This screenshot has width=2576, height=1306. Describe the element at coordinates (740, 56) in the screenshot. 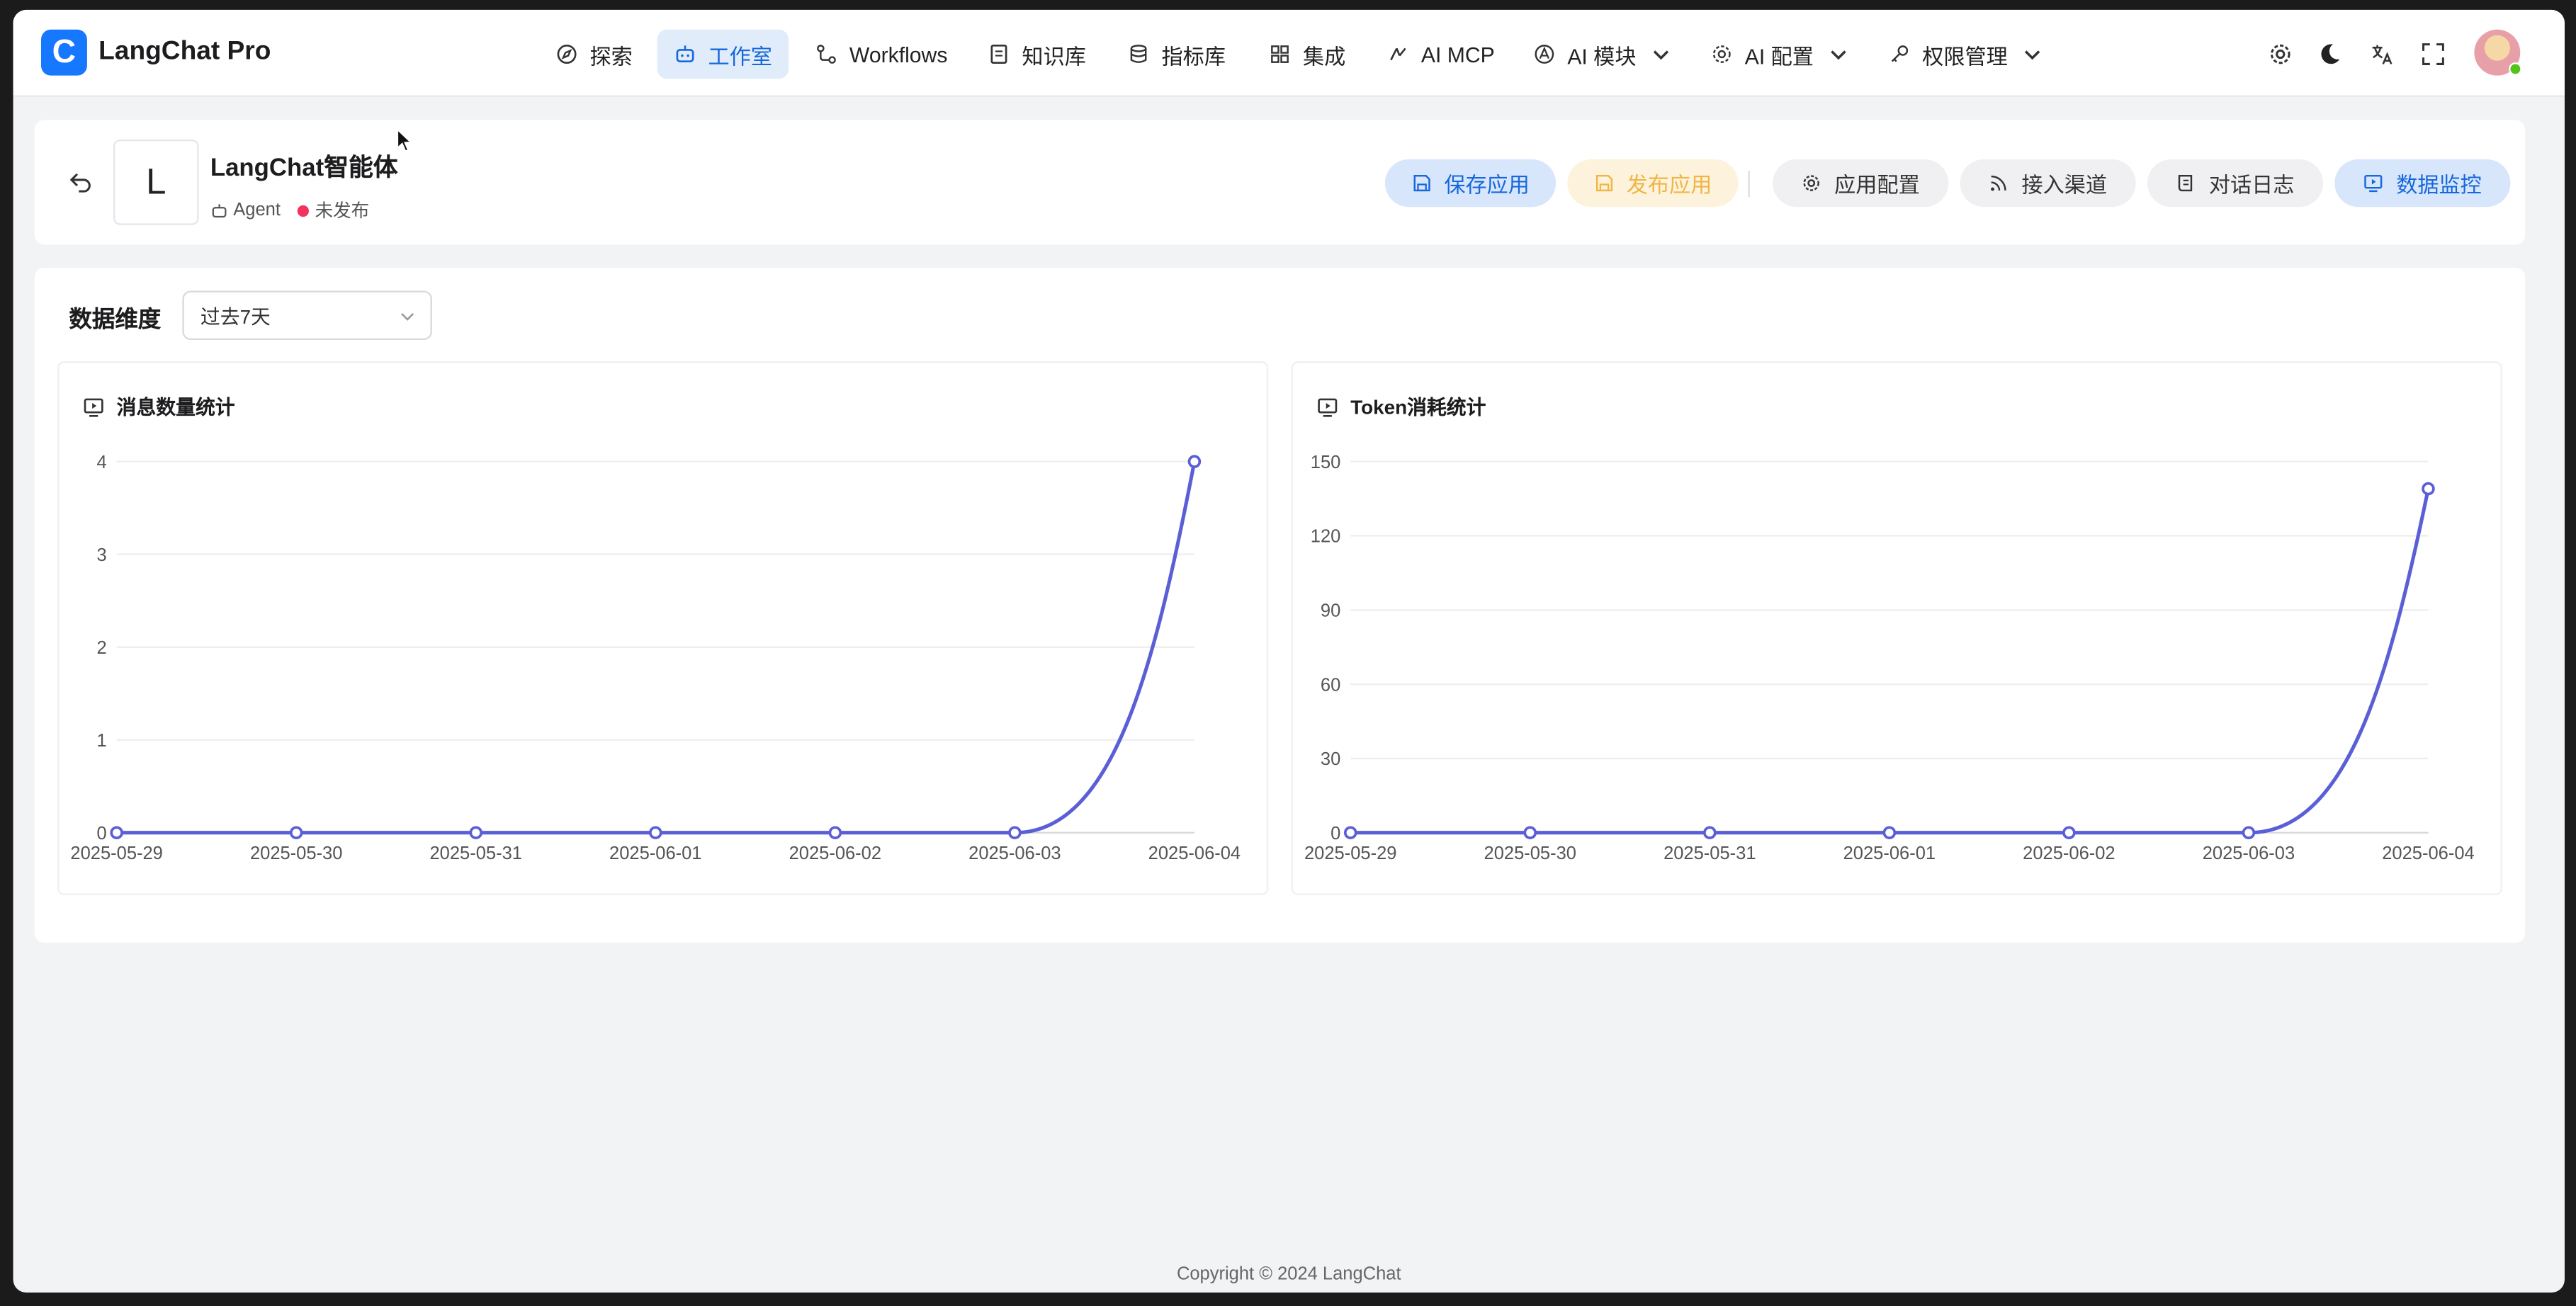

I see `nav-label: 工作室` at that location.